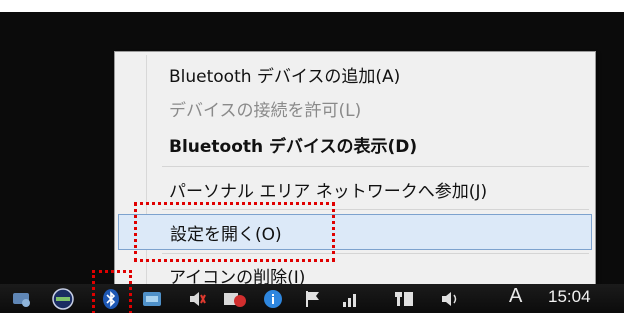 The height and width of the screenshot is (329, 624). What do you see at coordinates (285, 76) in the screenshot?
I see `menu-item-label: Bluetooth デバイスの追加(A)` at bounding box center [285, 76].